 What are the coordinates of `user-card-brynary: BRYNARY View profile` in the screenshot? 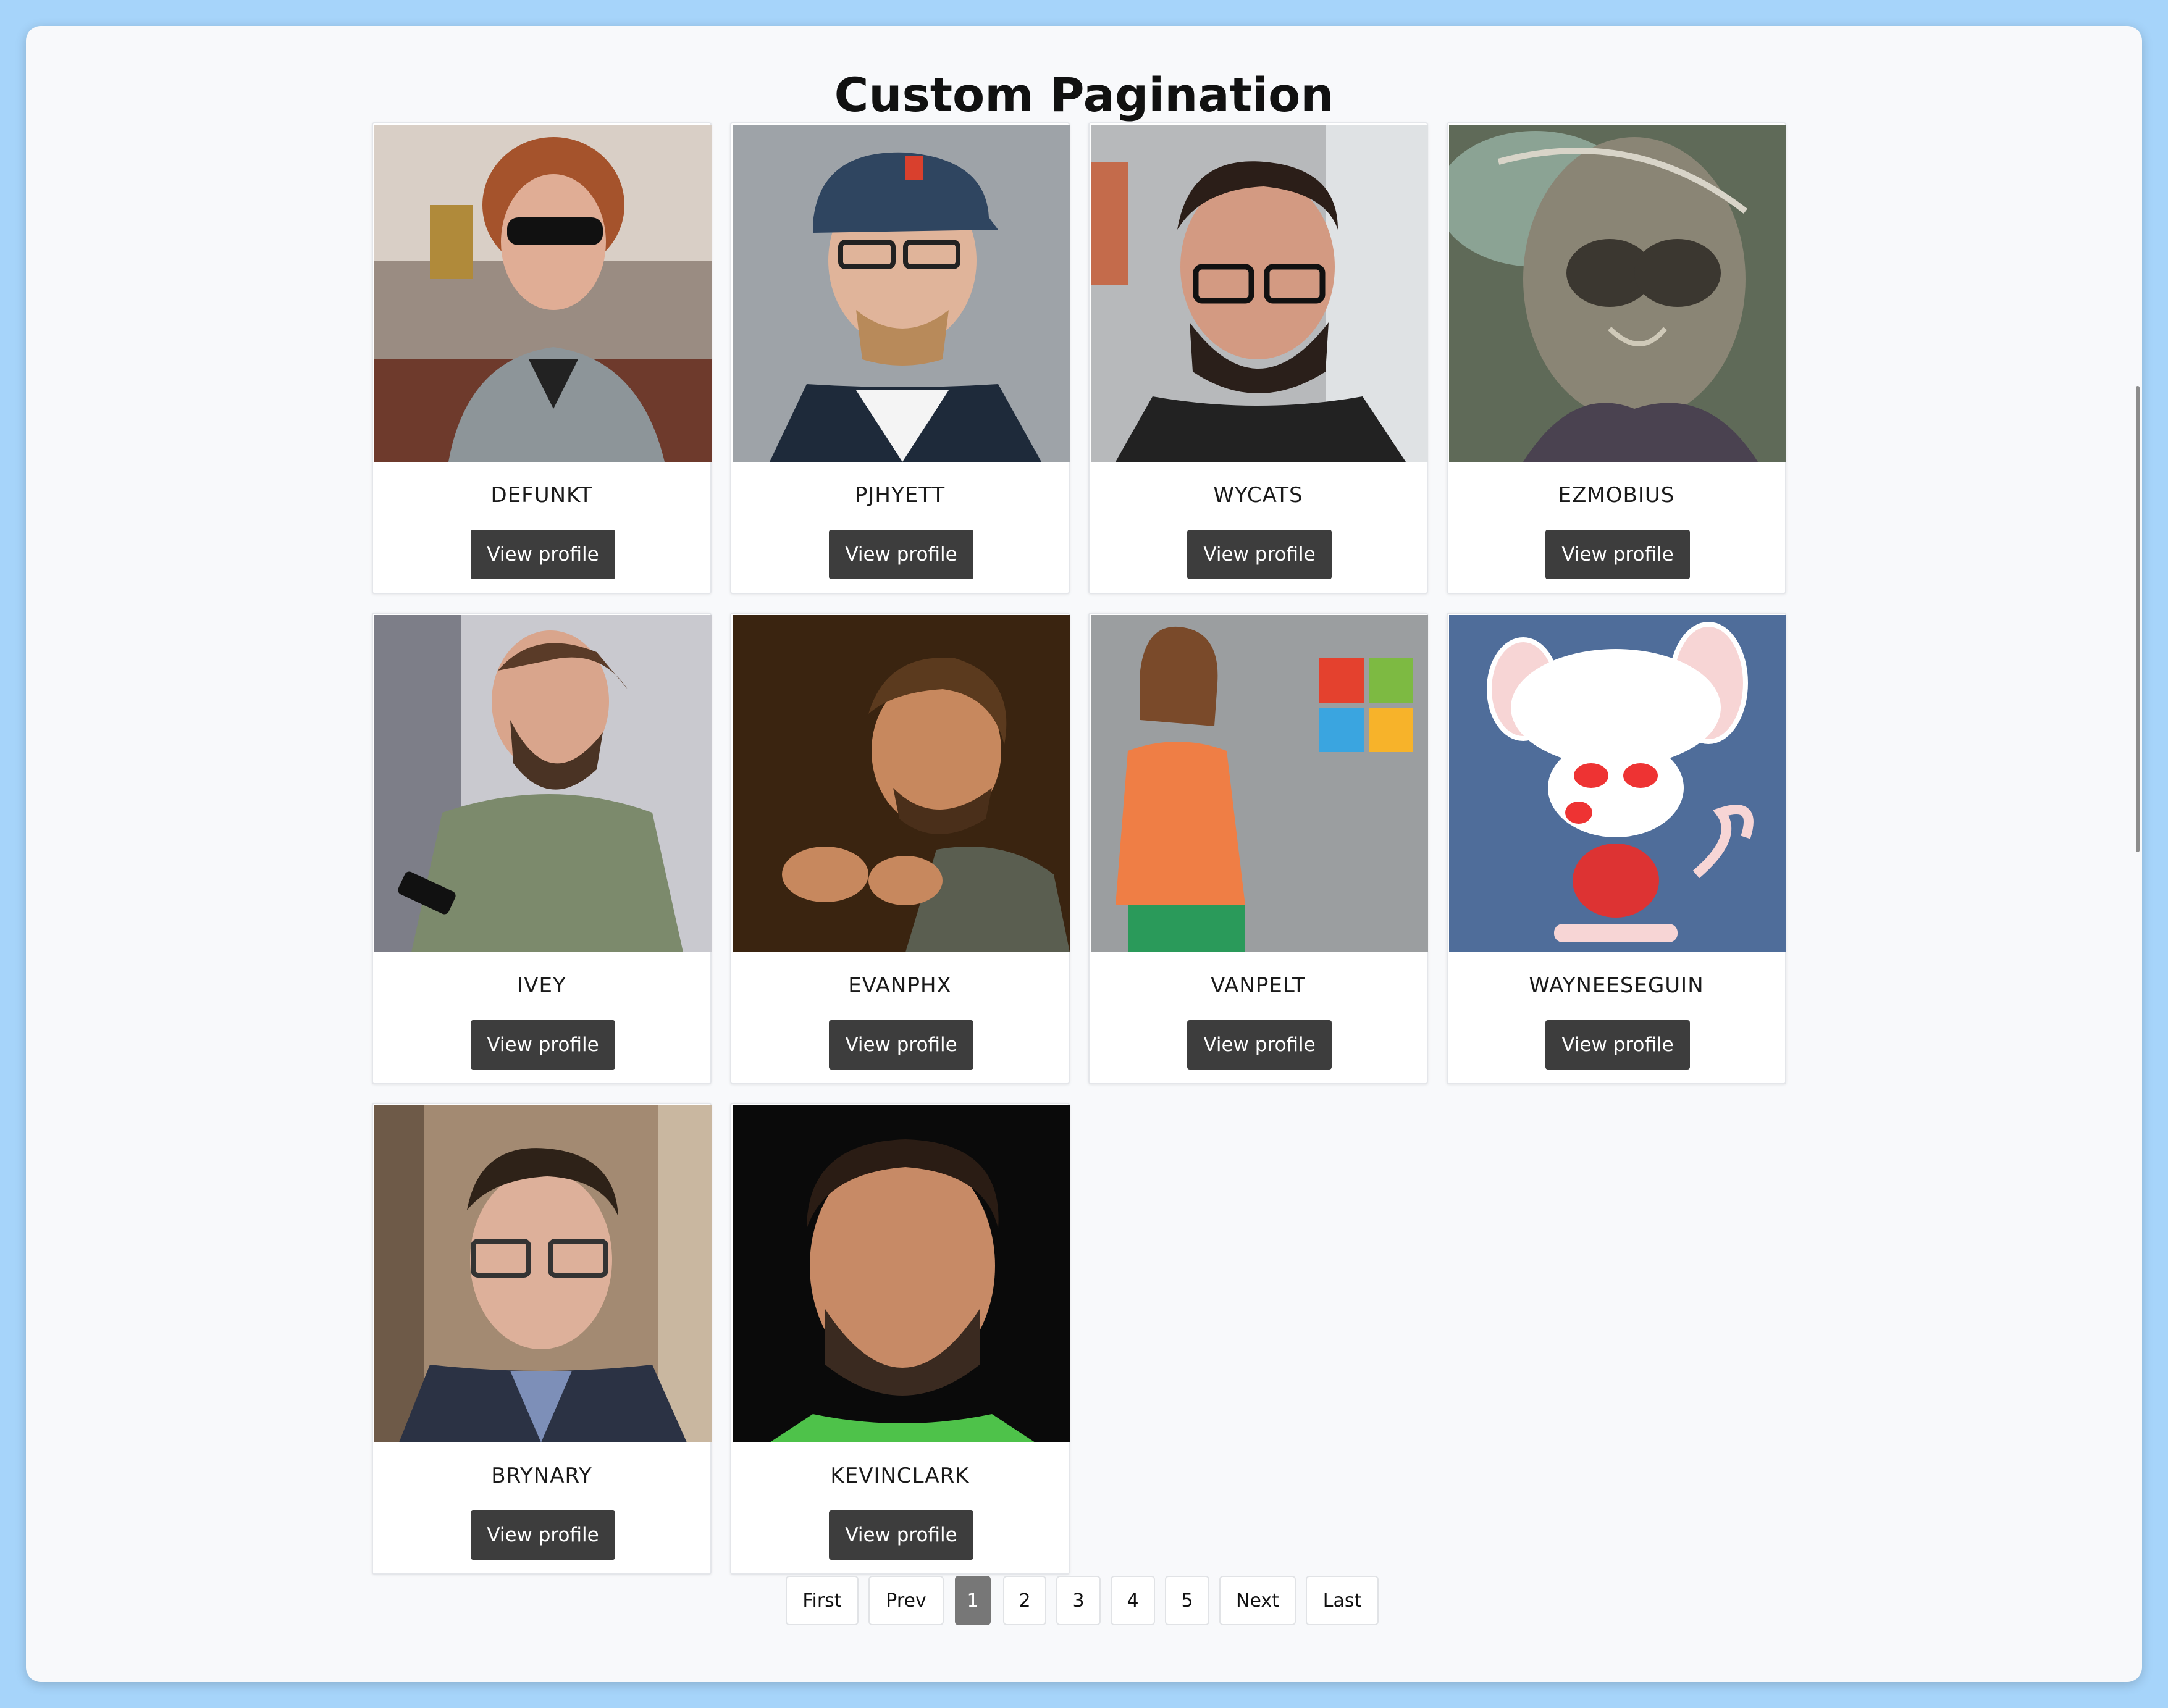 It's located at (542, 1339).